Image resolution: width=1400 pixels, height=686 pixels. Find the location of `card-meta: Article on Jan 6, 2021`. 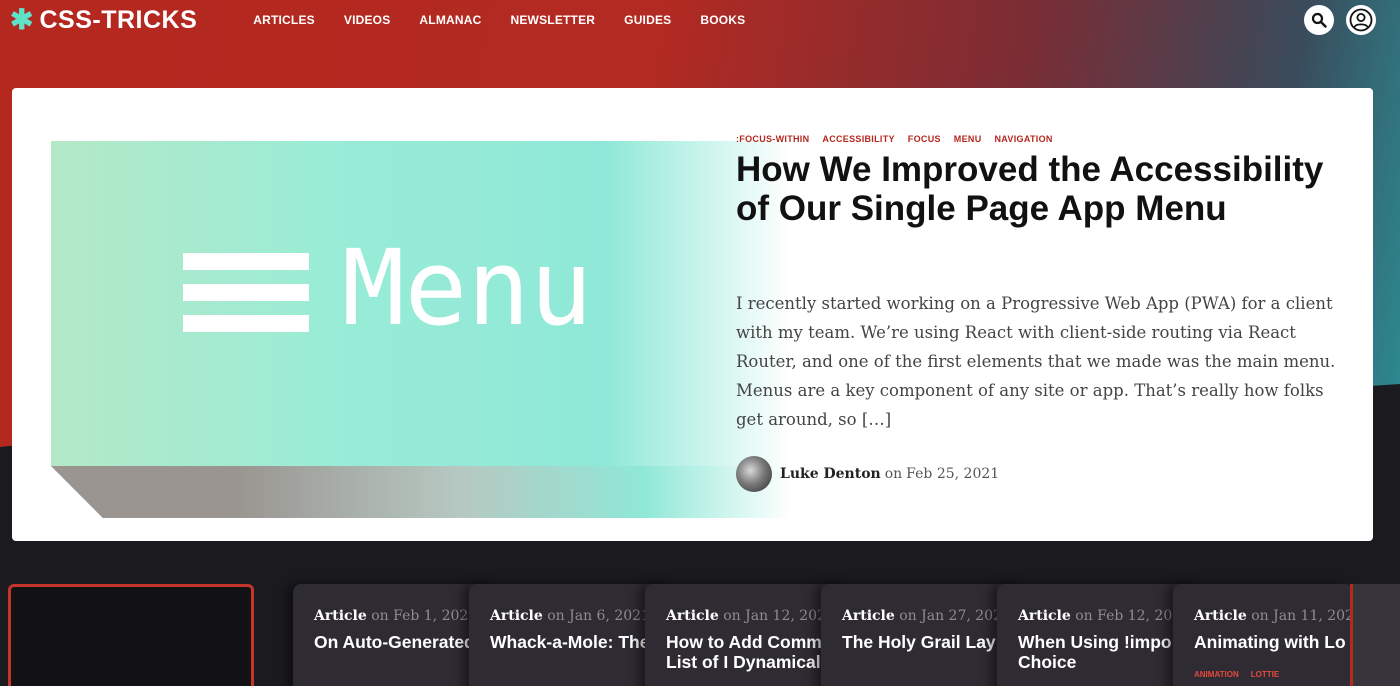

card-meta: Article on Jan 6, 2021 is located at coordinates (570, 616).